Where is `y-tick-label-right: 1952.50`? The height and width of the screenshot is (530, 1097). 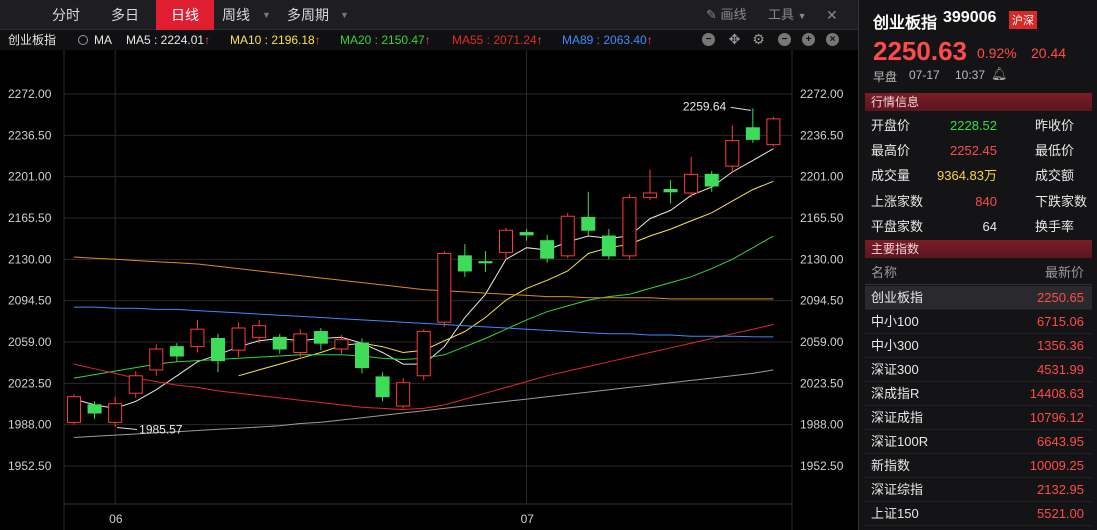 y-tick-label-right: 1952.50 is located at coordinates (822, 466).